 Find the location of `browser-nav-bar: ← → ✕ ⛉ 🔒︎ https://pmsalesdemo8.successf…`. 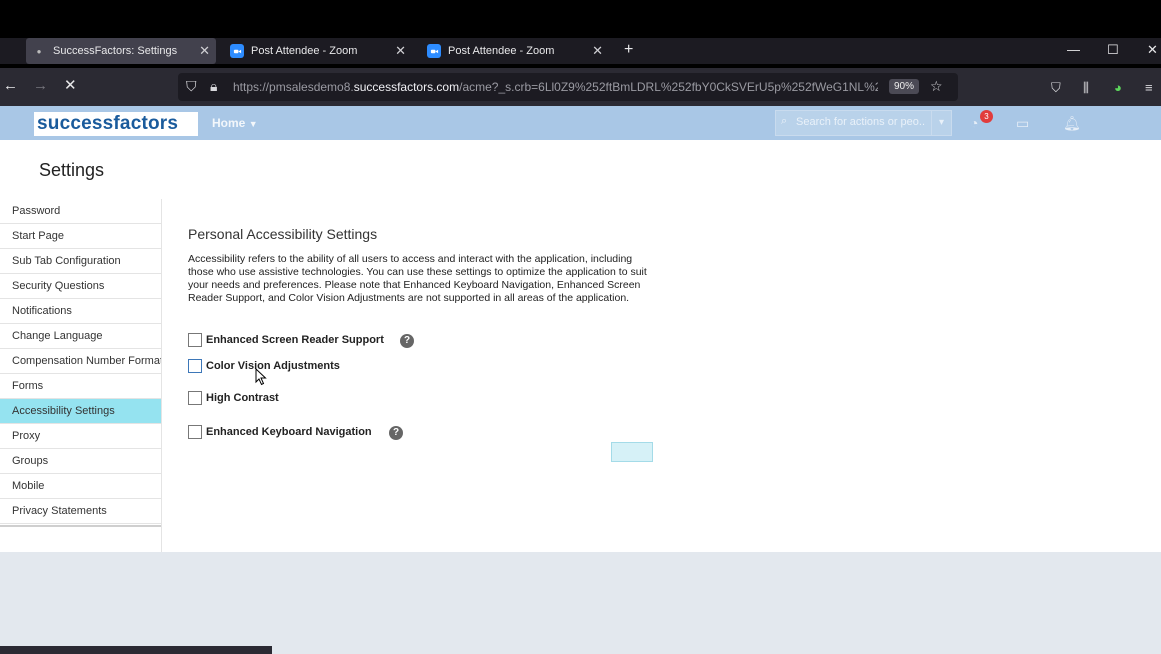

browser-nav-bar: ← → ✕ ⛉ 🔒︎ https://pmsalesdemo8.successf… is located at coordinates (580, 87).